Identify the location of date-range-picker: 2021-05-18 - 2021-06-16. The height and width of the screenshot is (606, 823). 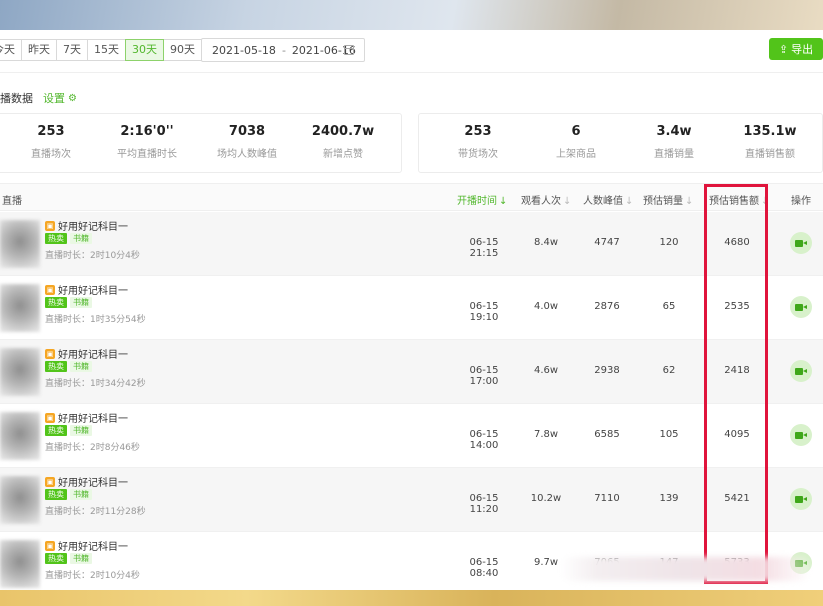
(283, 50).